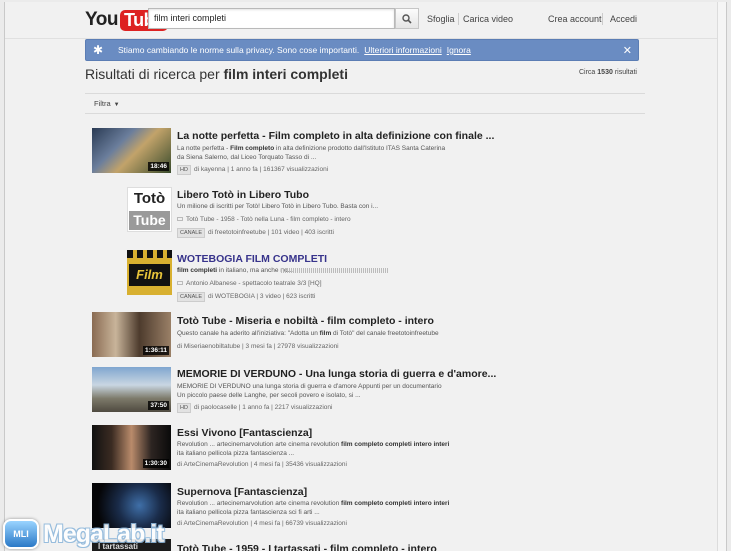  I want to click on video-title: Supernova [Fantascienza], so click(242, 492).